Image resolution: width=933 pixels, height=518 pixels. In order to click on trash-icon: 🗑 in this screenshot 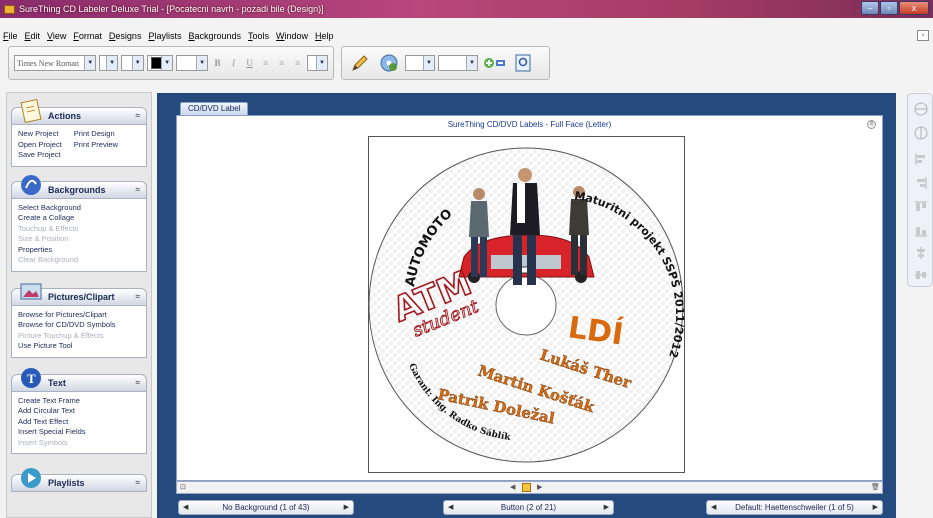, I will do `click(875, 487)`.